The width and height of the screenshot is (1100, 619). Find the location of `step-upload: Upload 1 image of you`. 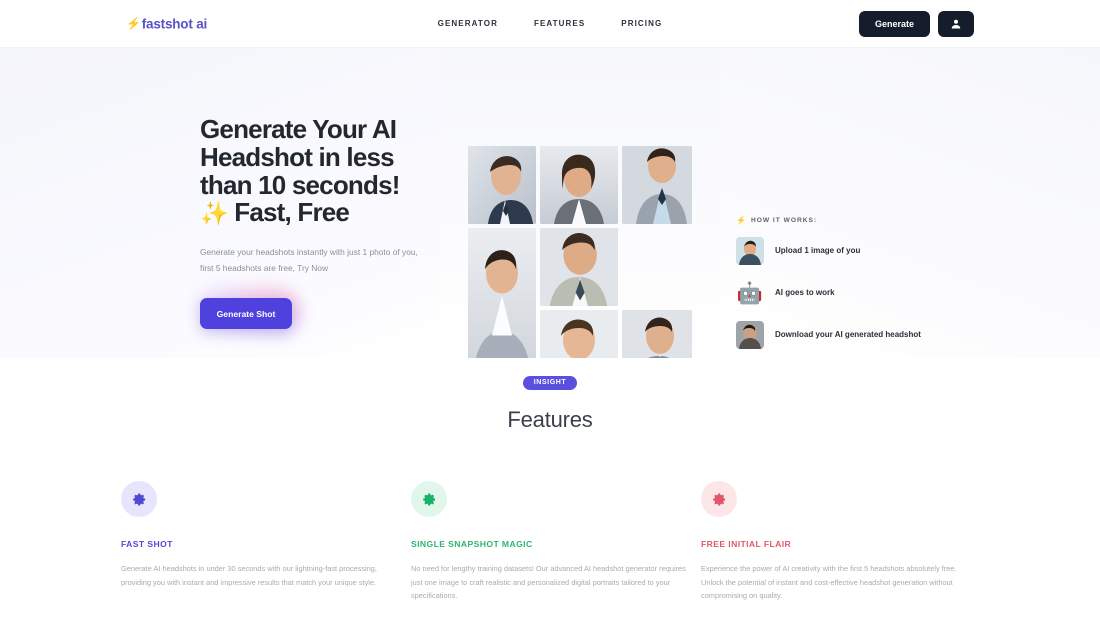

step-upload: Upload 1 image of you is located at coordinates (851, 251).